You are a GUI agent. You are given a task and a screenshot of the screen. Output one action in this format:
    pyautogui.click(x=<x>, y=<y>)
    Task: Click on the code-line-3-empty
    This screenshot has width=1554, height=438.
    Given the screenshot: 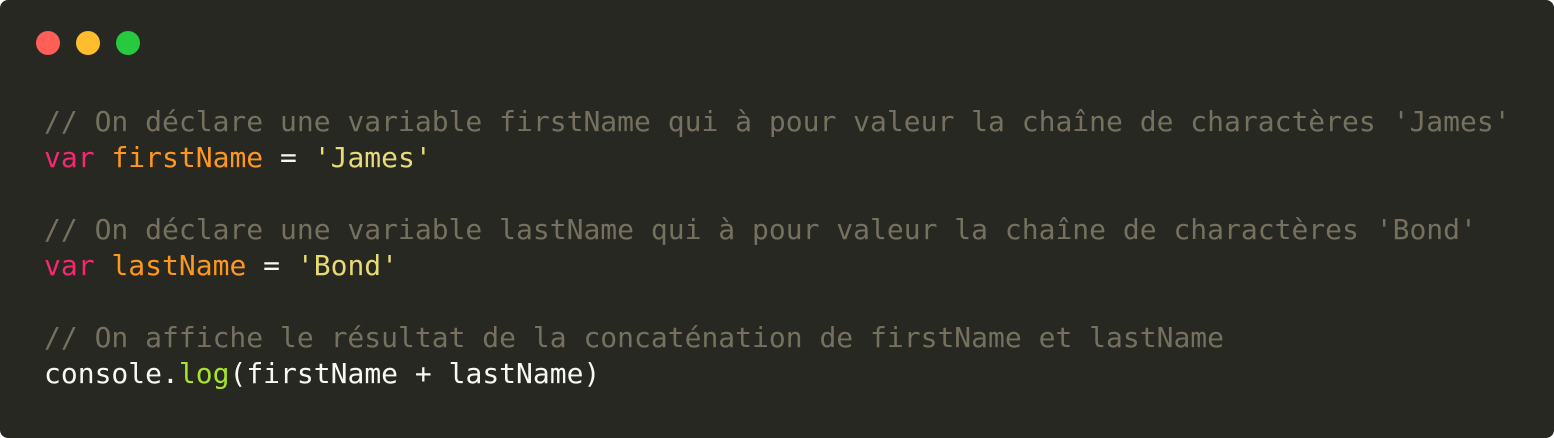 What is the action you would take?
    pyautogui.click(x=777, y=194)
    